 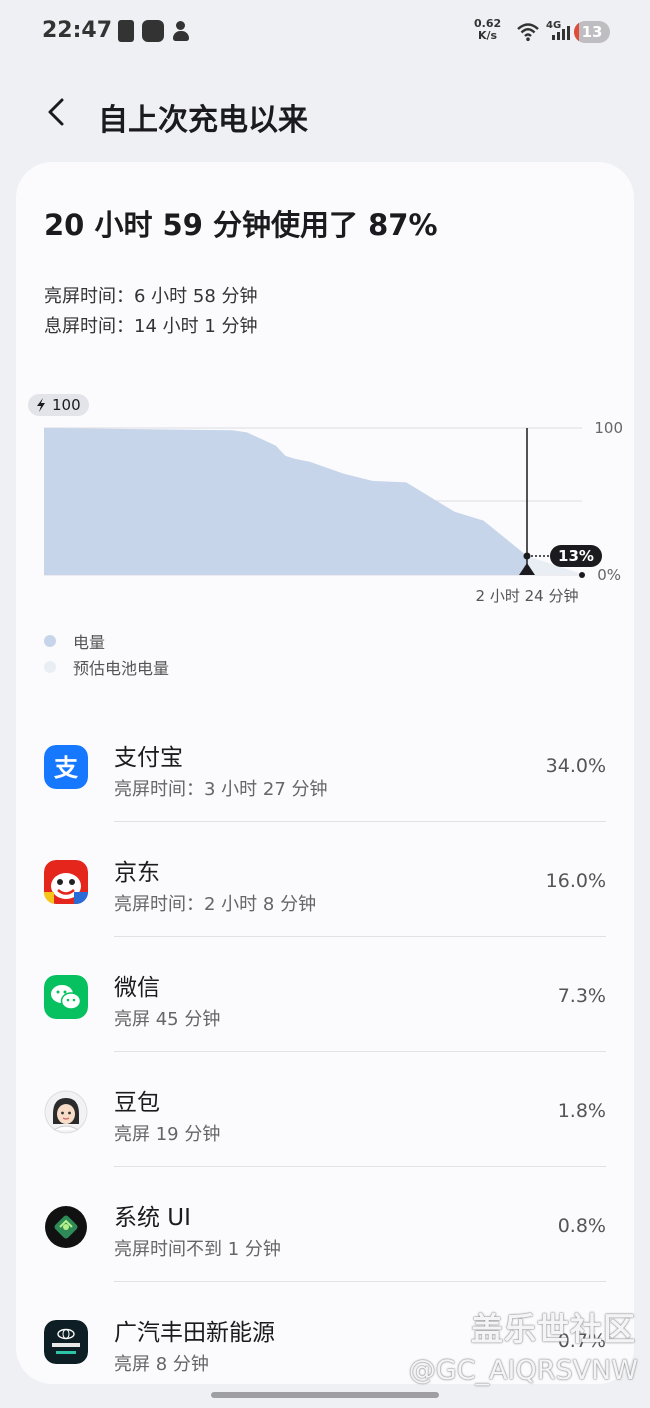 What do you see at coordinates (106, 667) in the screenshot?
I see `legend-item-estimate: 预估电池电量` at bounding box center [106, 667].